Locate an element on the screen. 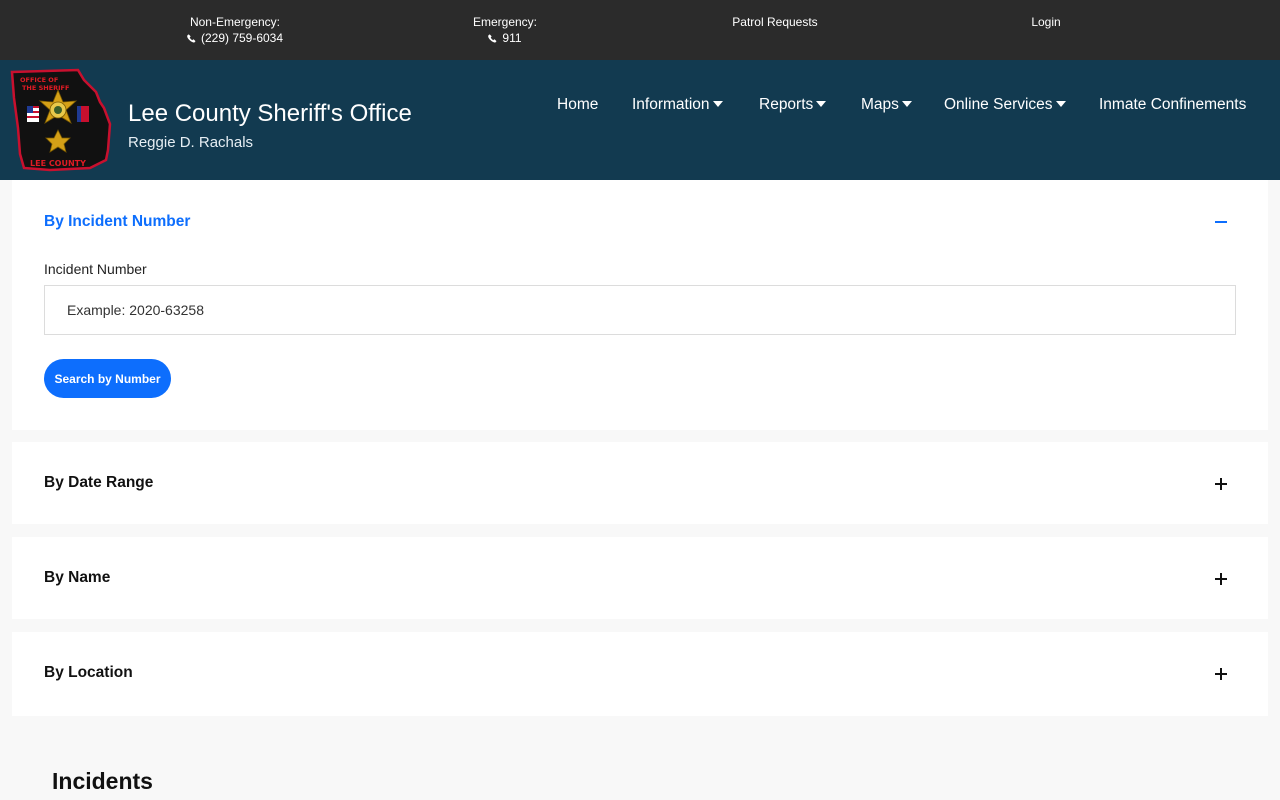 The width and height of the screenshot is (1280, 800). panel-by-location: By Location is located at coordinates (640, 674).